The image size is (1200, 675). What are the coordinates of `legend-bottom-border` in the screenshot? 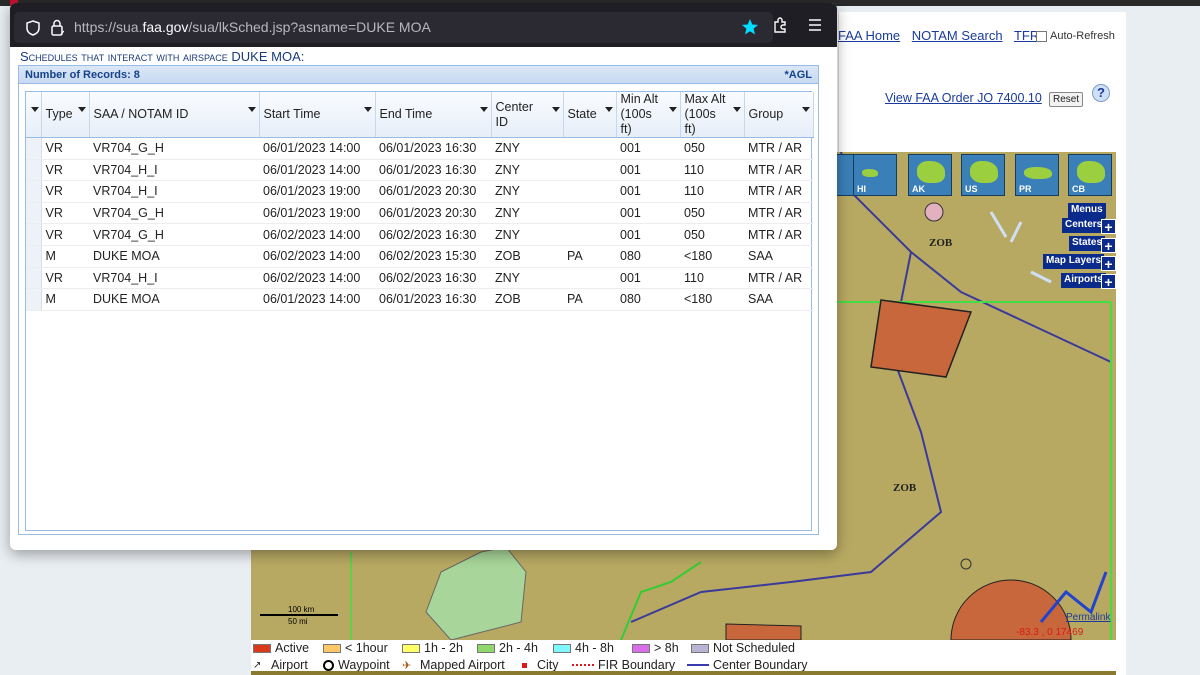 It's located at (683, 673).